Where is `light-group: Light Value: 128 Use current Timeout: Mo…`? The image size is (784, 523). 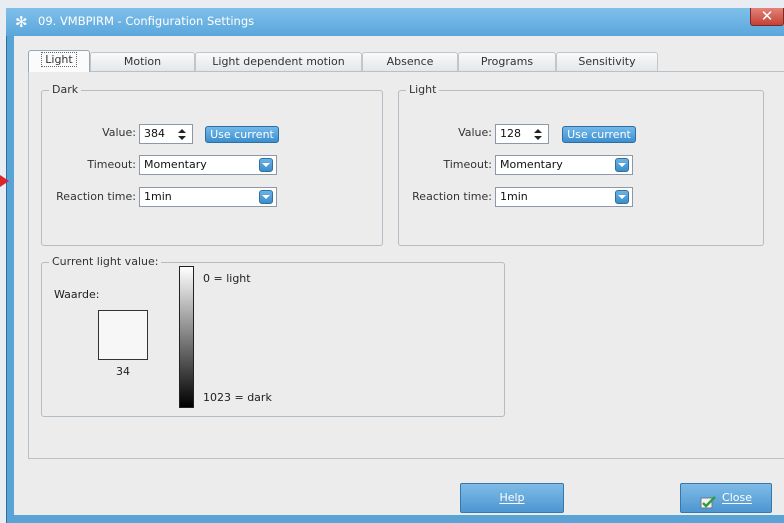 light-group: Light Value: 128 Use current Timeout: Mo… is located at coordinates (581, 164).